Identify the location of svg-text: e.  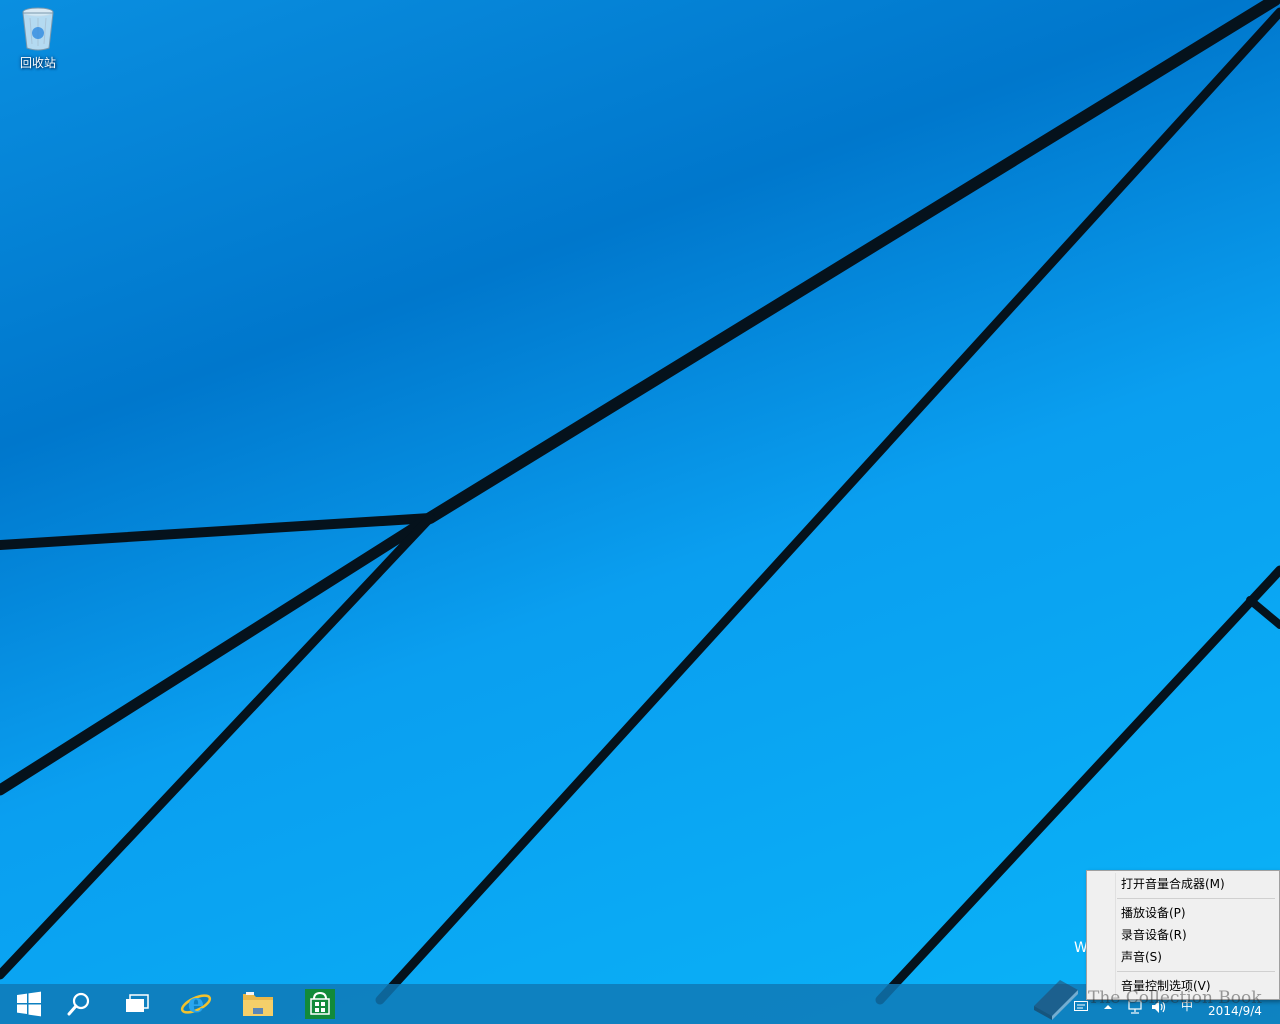
(196, 1004).